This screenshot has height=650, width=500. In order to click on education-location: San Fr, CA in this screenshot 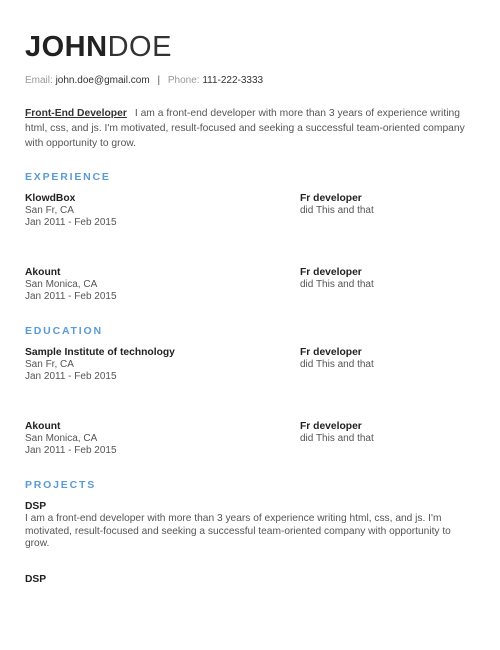, I will do `click(49, 364)`.